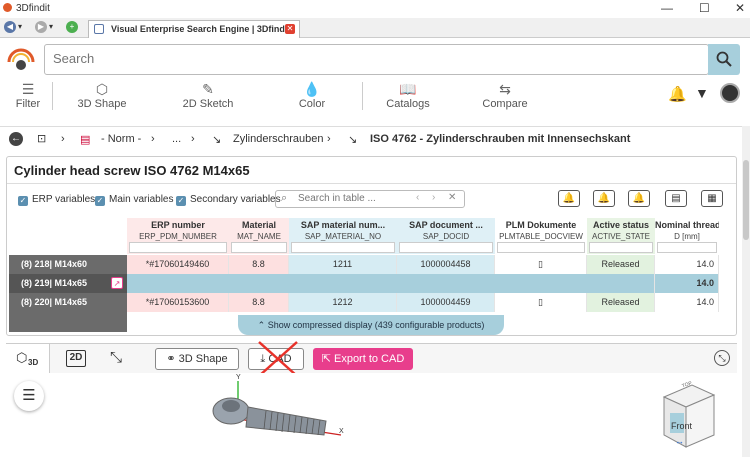  I want to click on table-cell: 1000004459, so click(446, 302).